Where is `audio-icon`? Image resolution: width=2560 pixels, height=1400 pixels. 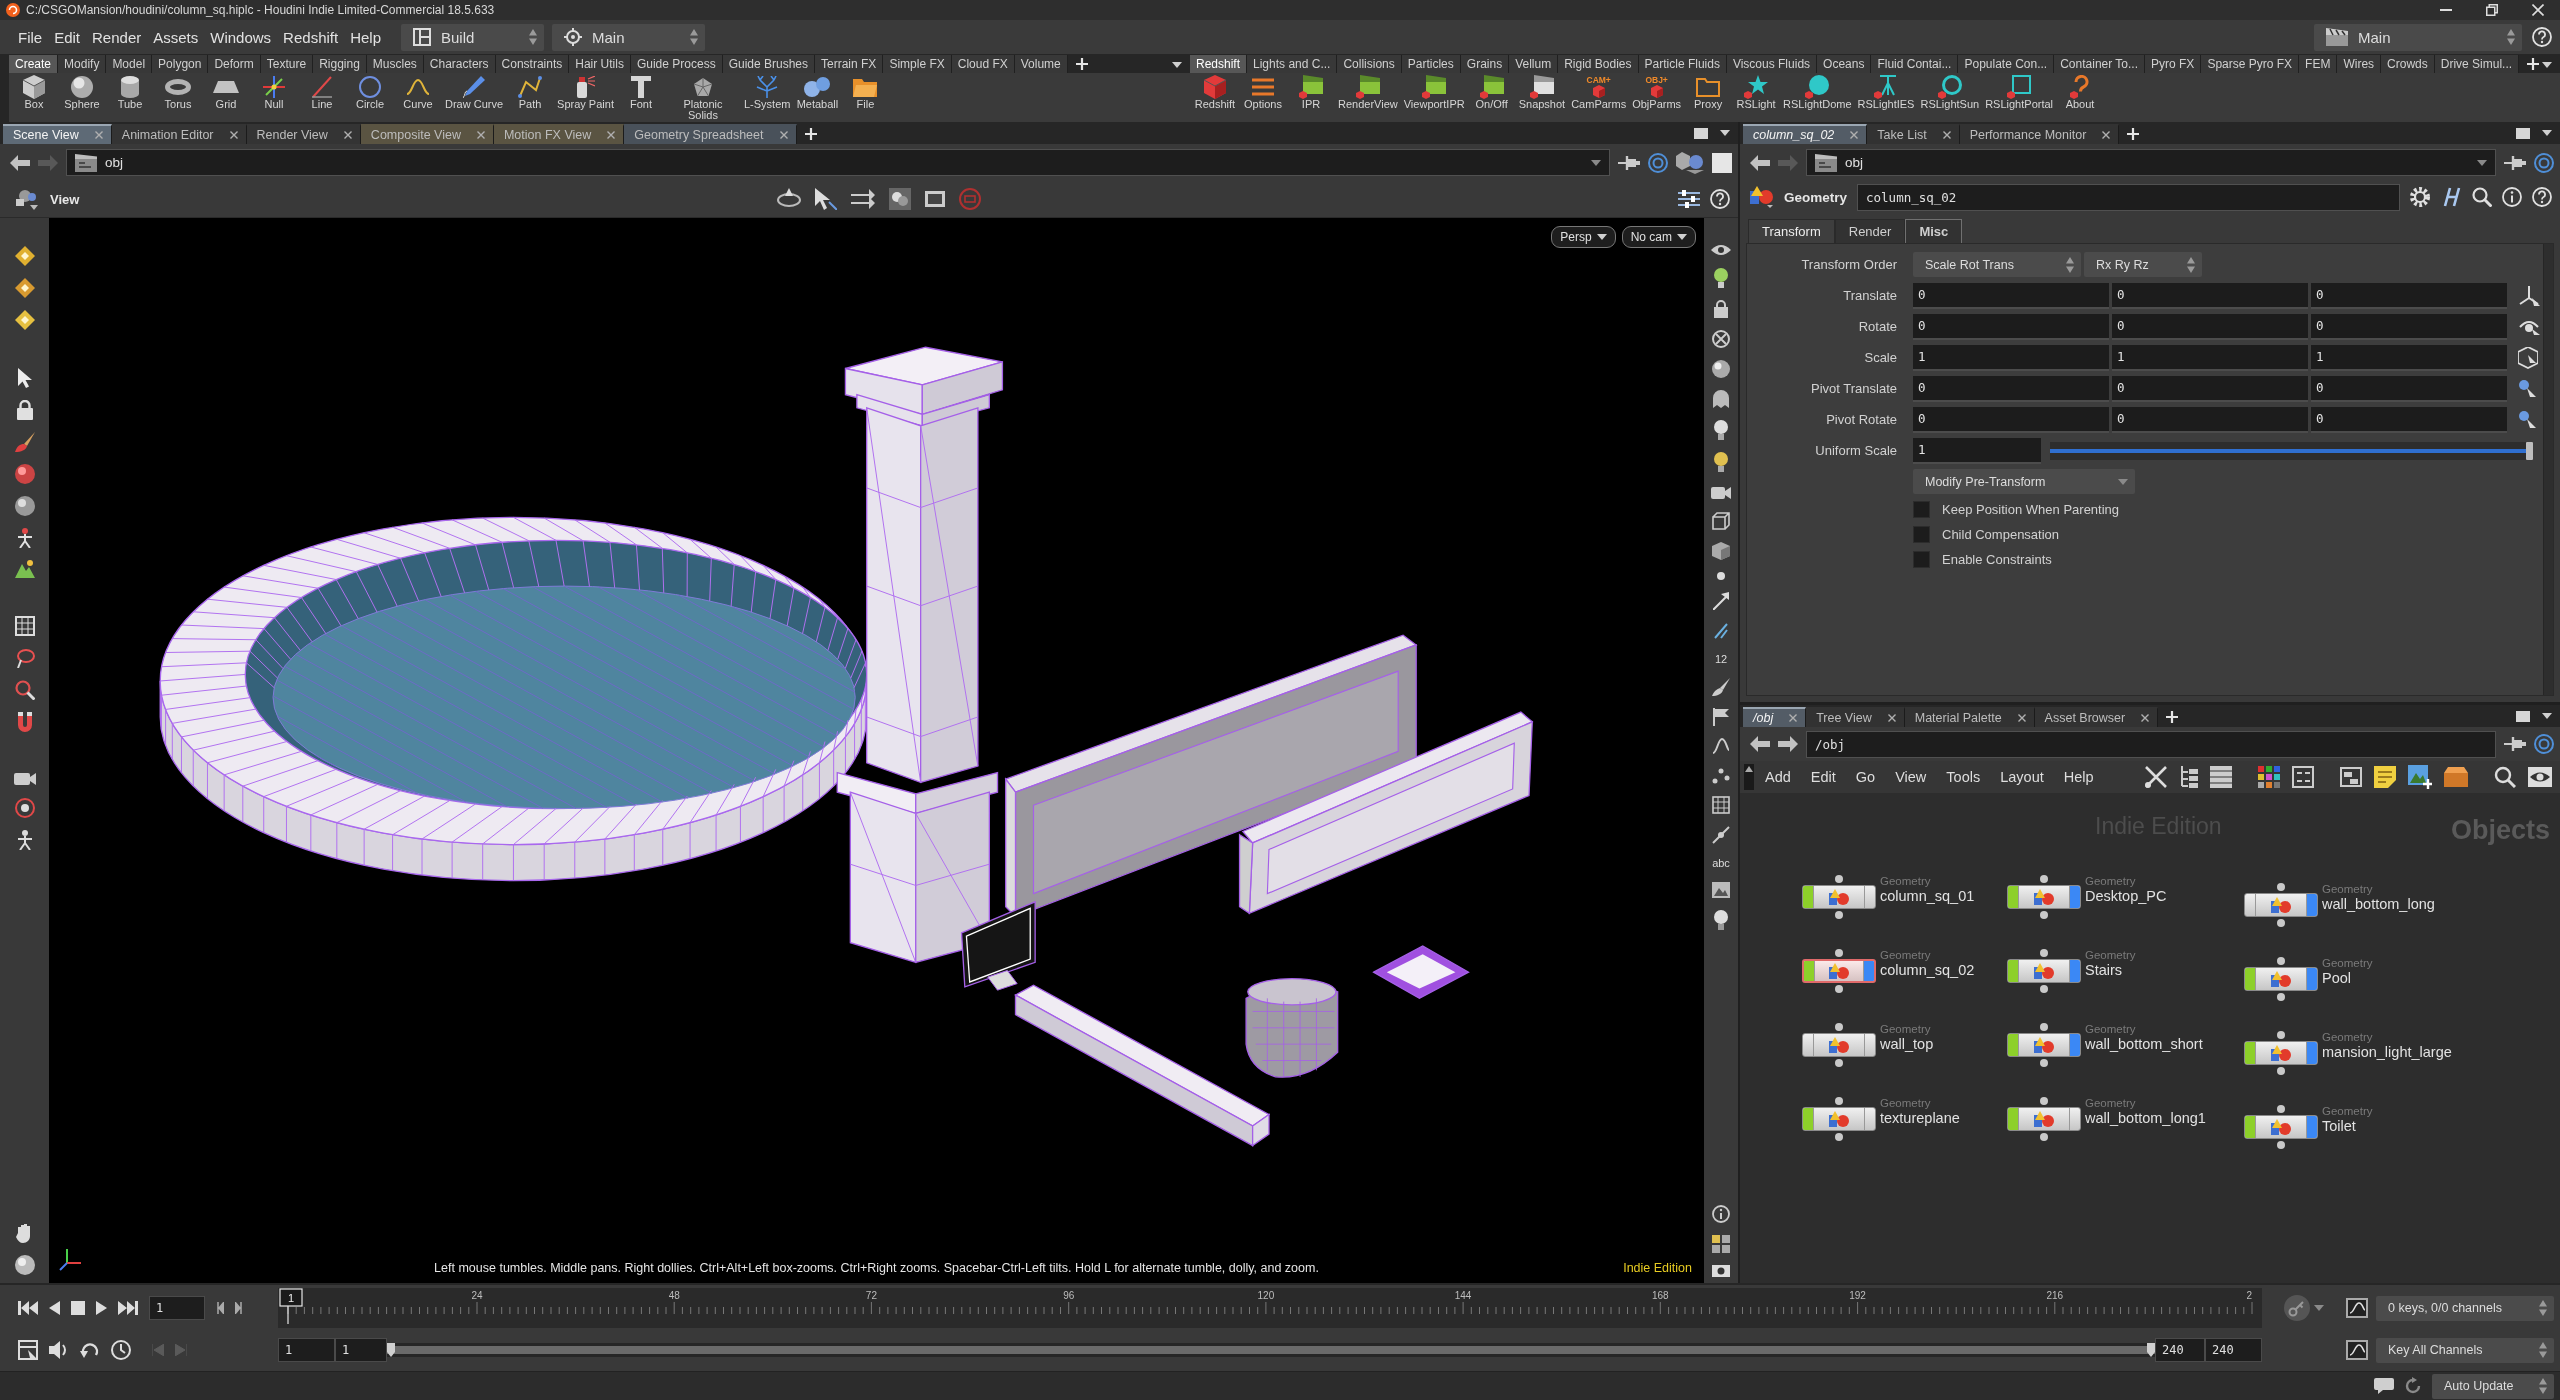
audio-icon is located at coordinates (59, 1350).